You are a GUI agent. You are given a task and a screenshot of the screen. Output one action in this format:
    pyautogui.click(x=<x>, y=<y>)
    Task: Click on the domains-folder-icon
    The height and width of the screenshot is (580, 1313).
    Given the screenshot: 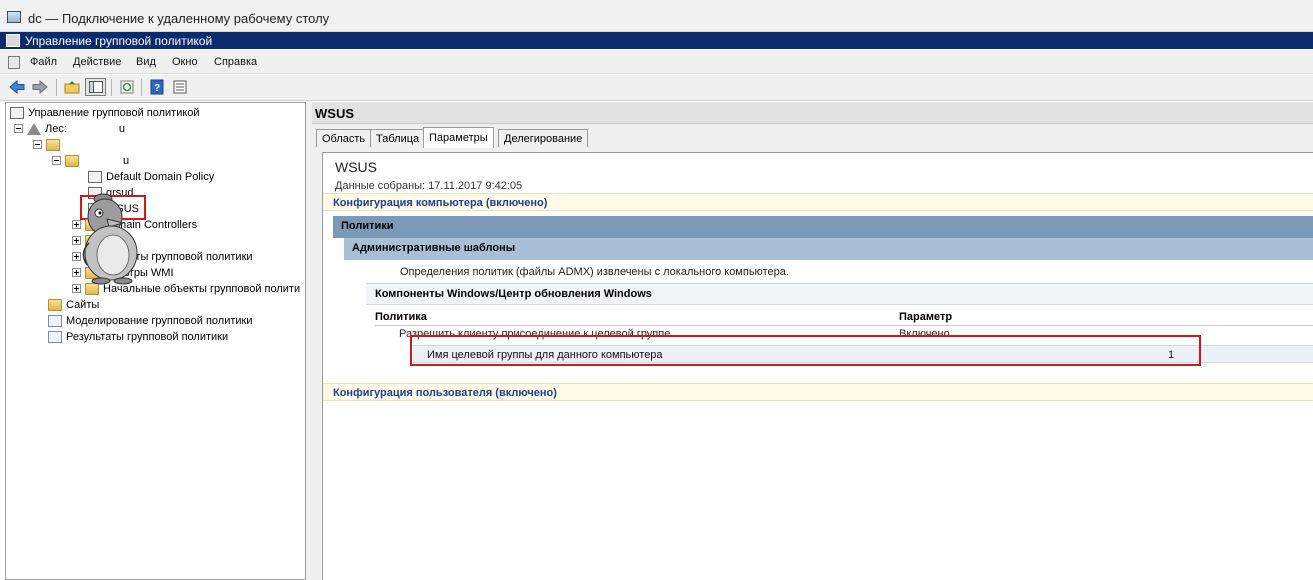 What is the action you would take?
    pyautogui.click(x=53, y=144)
    